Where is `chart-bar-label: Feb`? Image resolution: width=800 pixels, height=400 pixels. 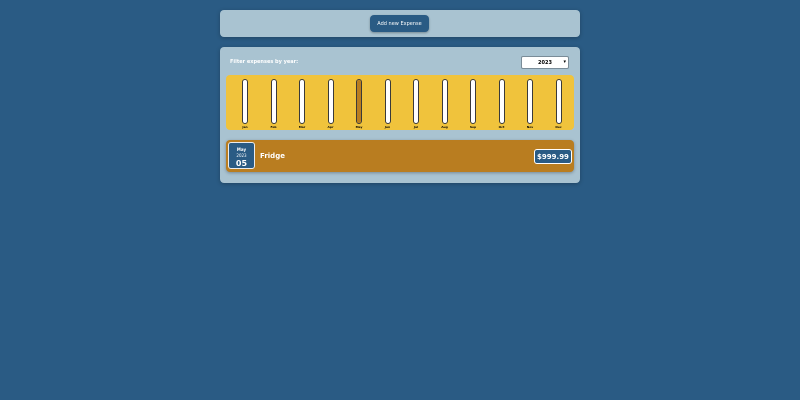
chart-bar-label: Feb is located at coordinates (273, 127).